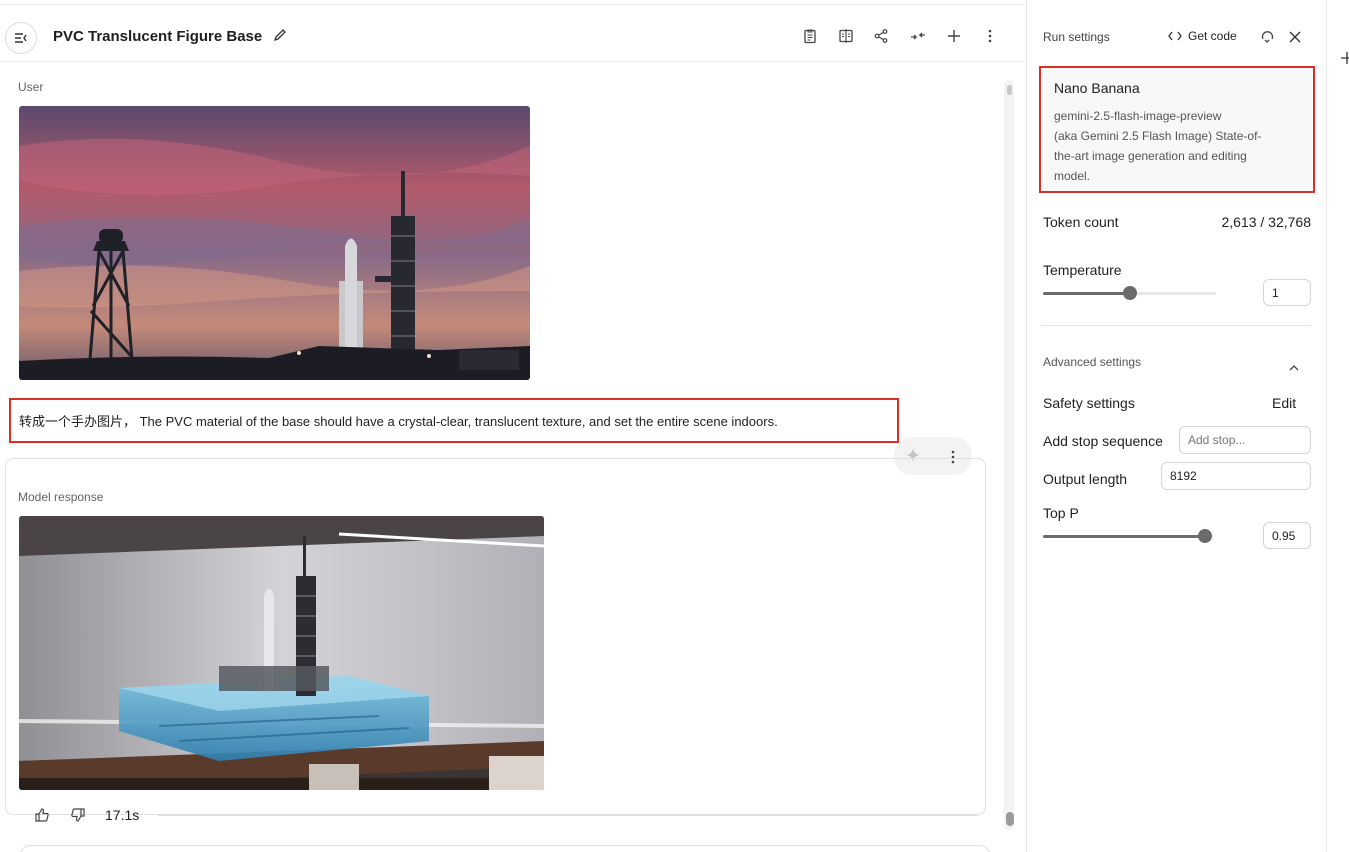  I want to click on sidebar-toggle-icon, so click(21, 38).